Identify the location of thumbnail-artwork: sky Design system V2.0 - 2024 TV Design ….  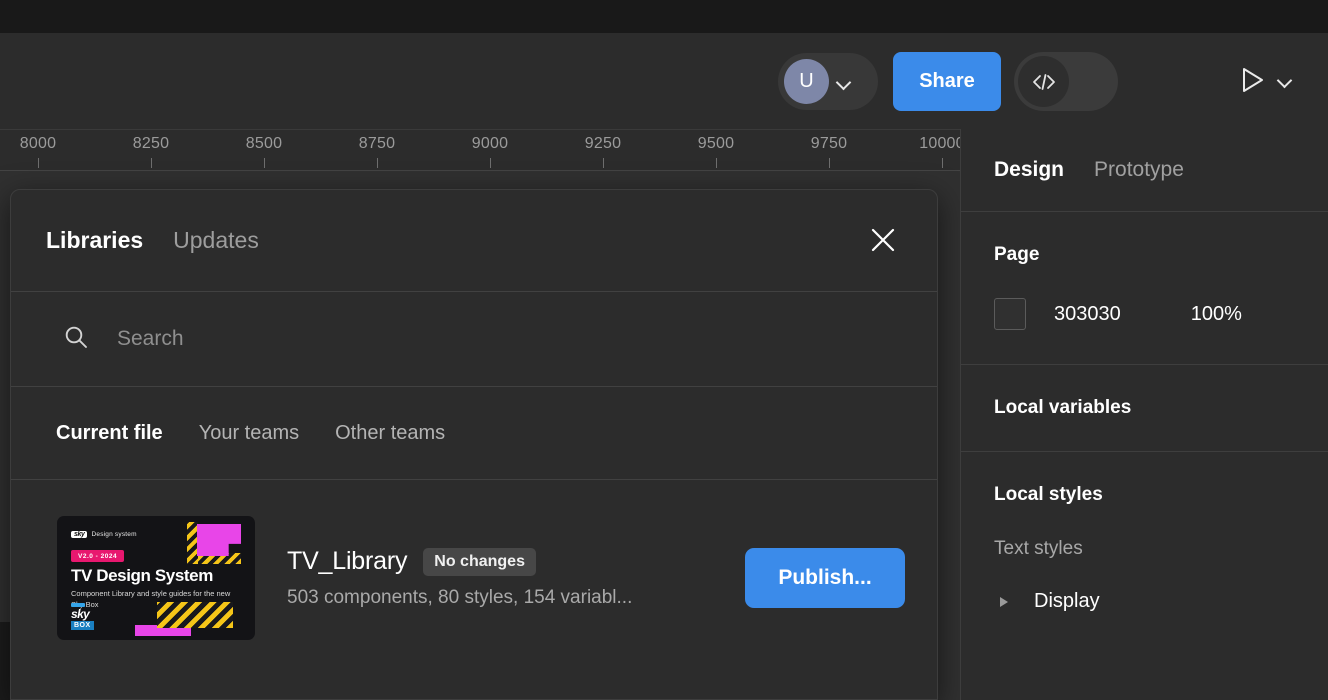
(156, 578).